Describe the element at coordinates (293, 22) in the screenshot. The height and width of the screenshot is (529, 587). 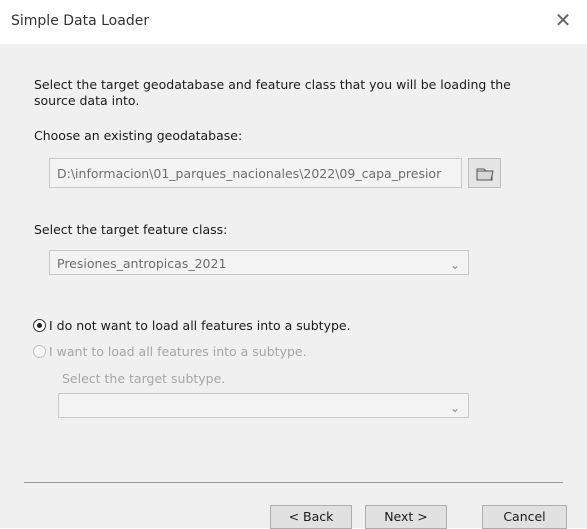
I see `title-bar: Simple Data Loader ✕` at that location.